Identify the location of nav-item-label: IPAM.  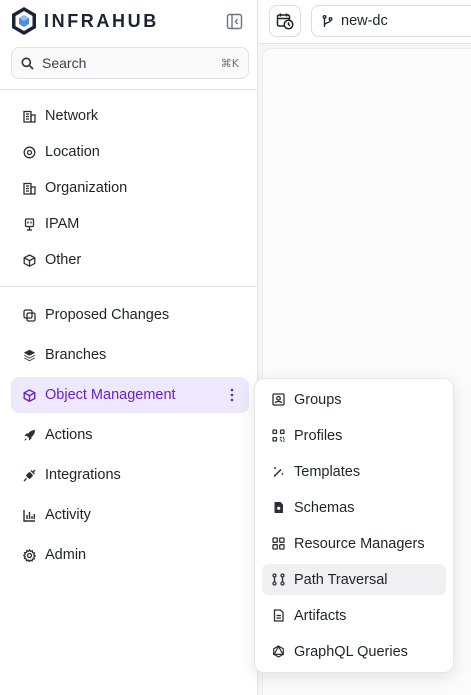
(62, 224).